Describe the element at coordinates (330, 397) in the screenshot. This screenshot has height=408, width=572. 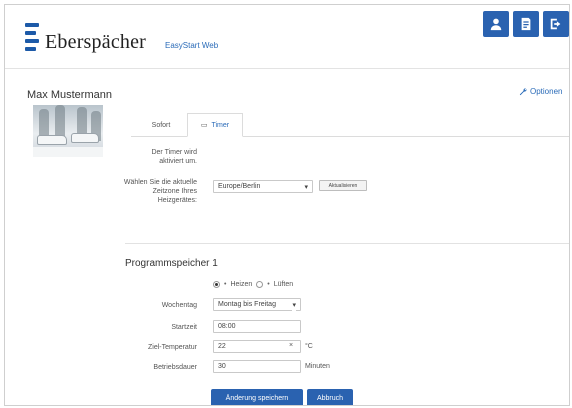
I see `cancel-button: Abbruch` at that location.